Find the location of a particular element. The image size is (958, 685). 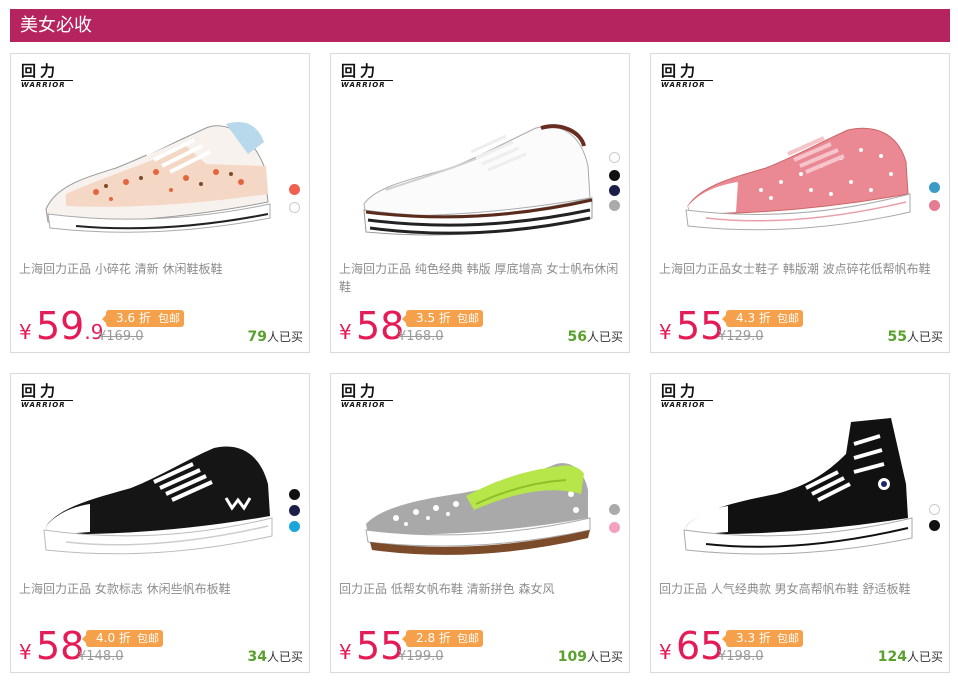

product-price: 59.9 is located at coordinates (69, 329).